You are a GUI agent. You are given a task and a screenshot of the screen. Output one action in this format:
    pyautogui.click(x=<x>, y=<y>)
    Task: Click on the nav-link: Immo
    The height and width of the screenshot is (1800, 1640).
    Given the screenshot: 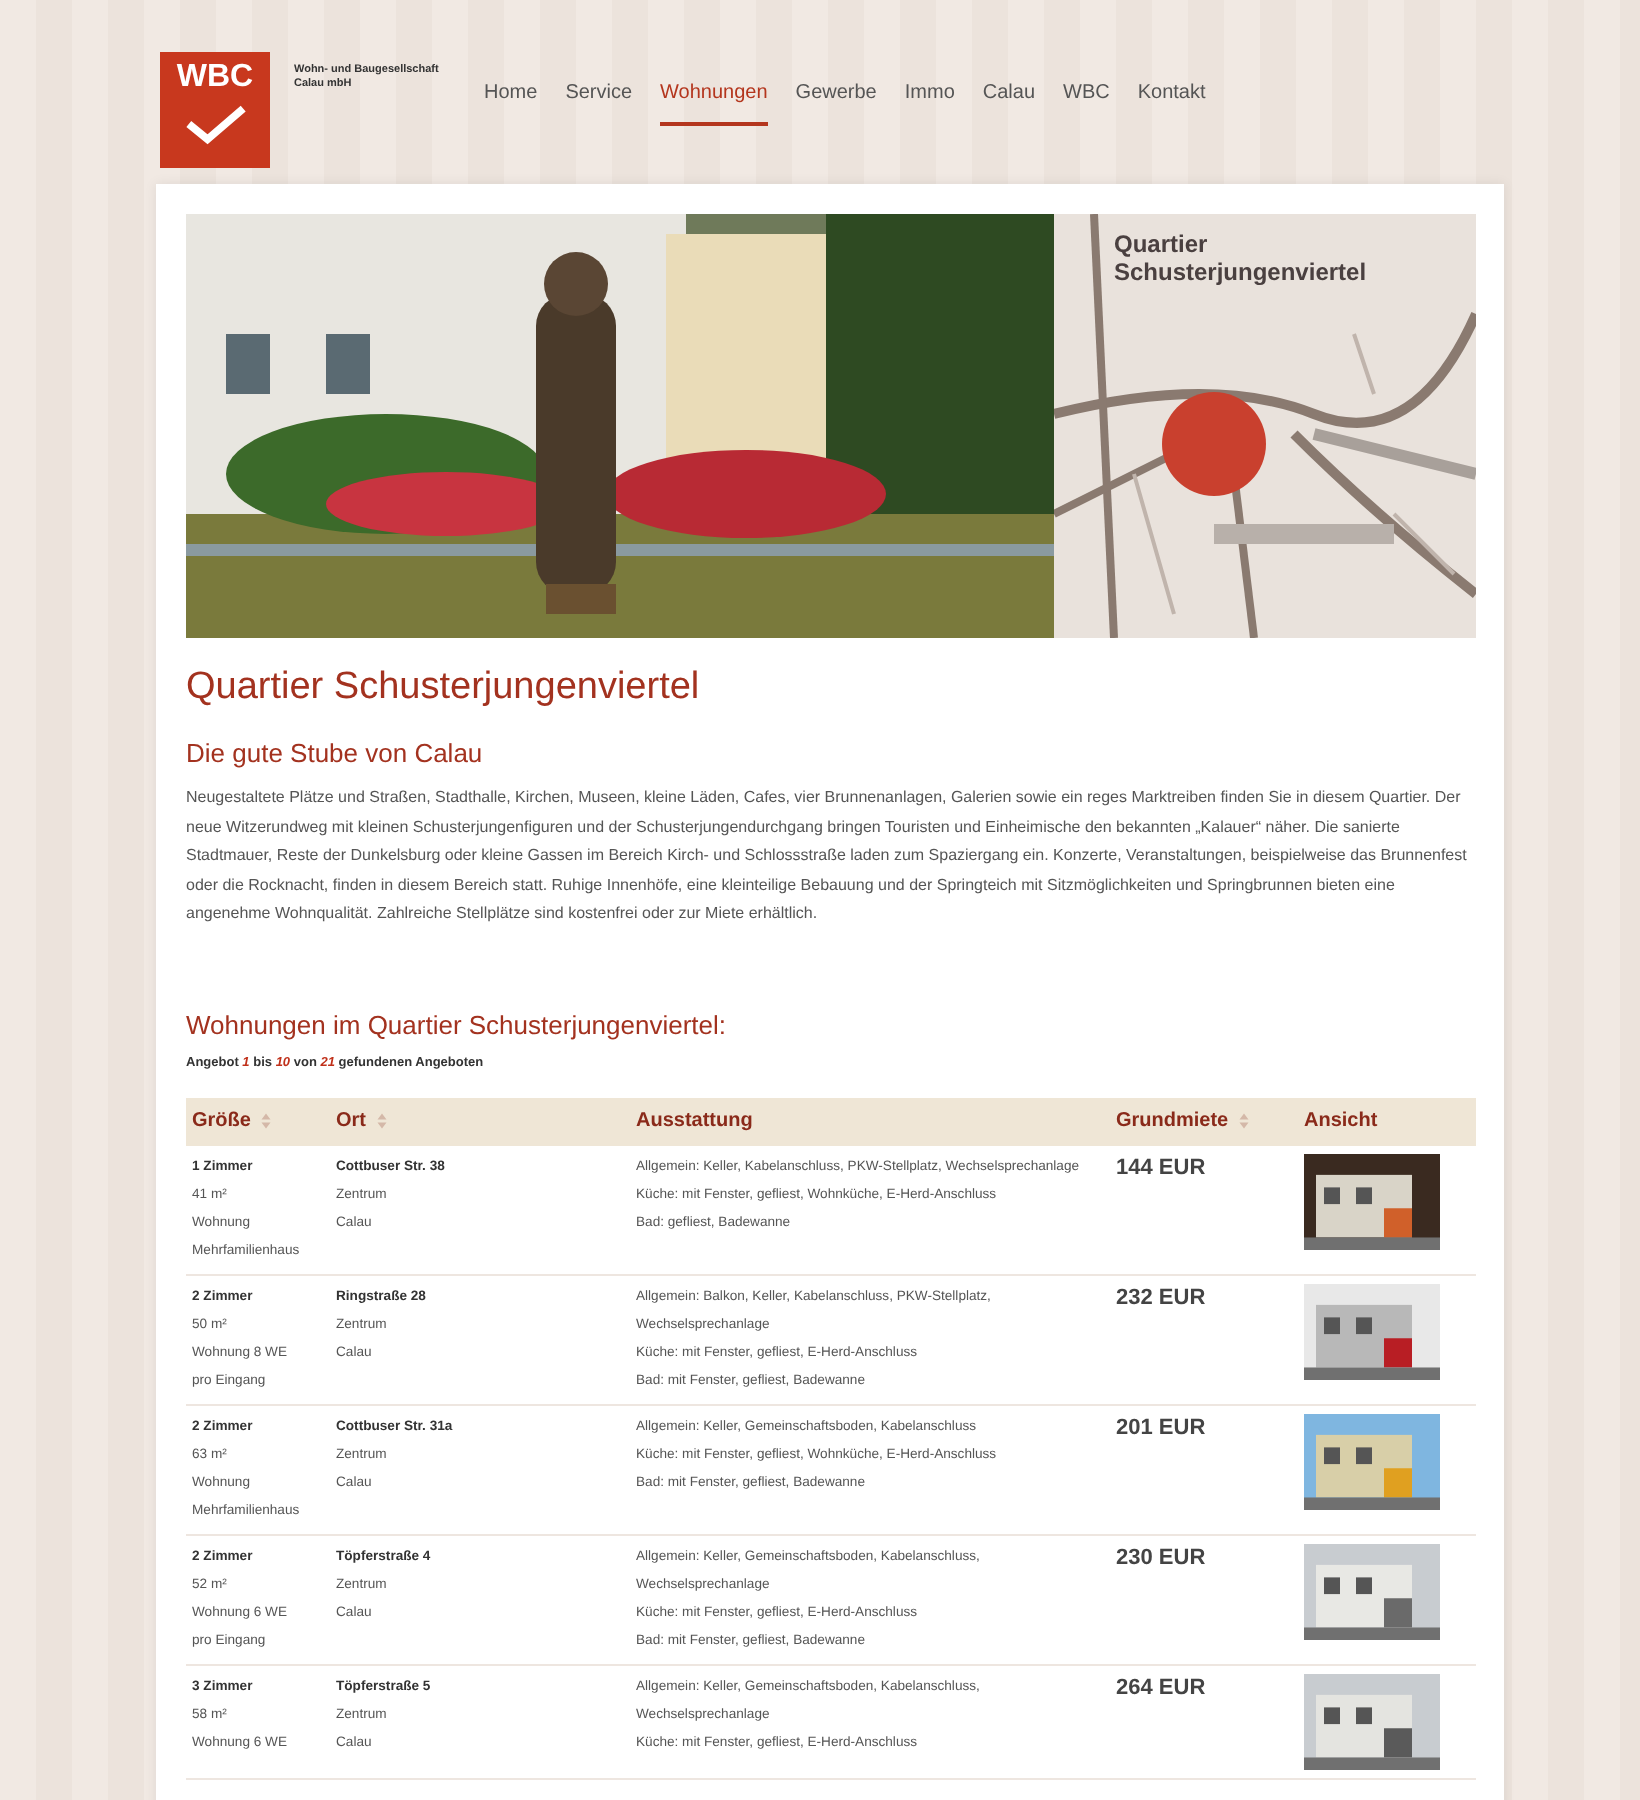 What is the action you would take?
    pyautogui.click(x=929, y=104)
    